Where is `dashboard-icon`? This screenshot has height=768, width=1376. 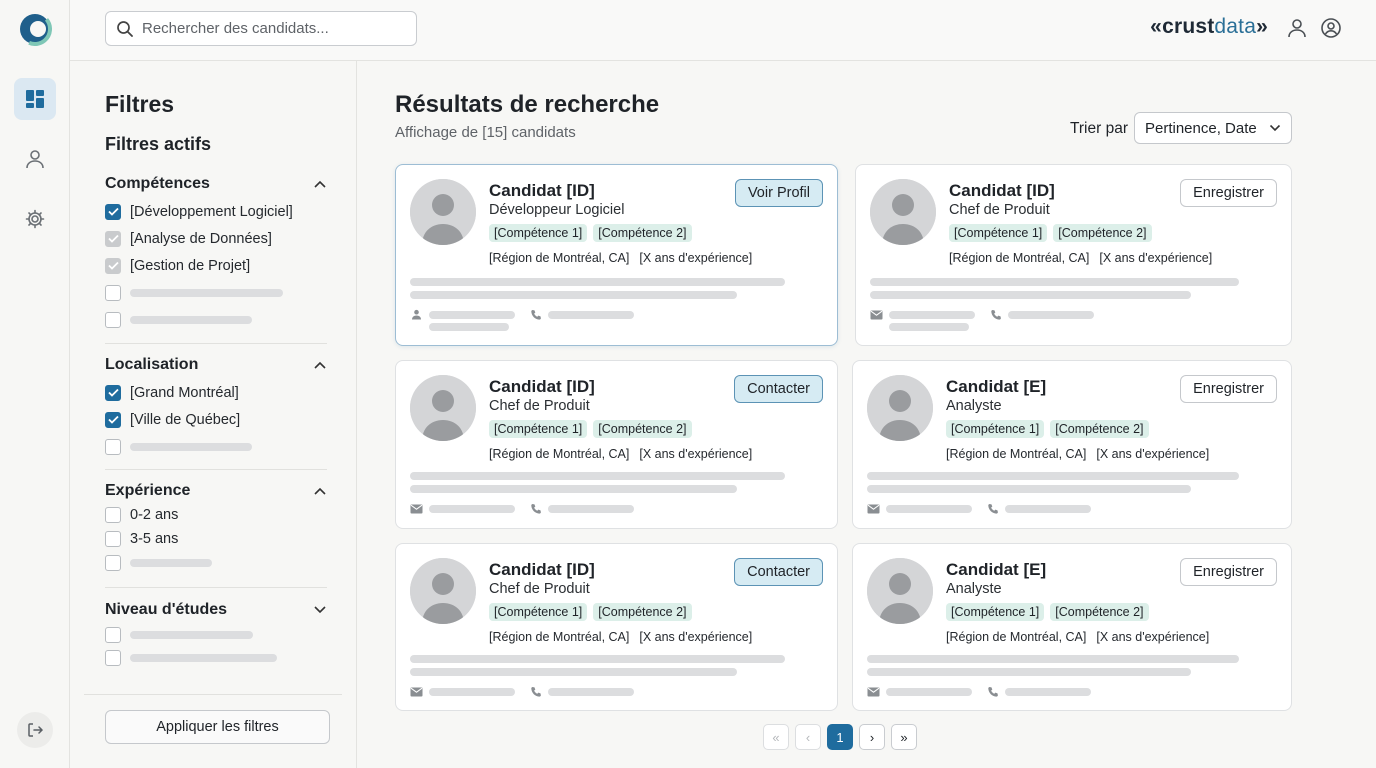 dashboard-icon is located at coordinates (35, 99).